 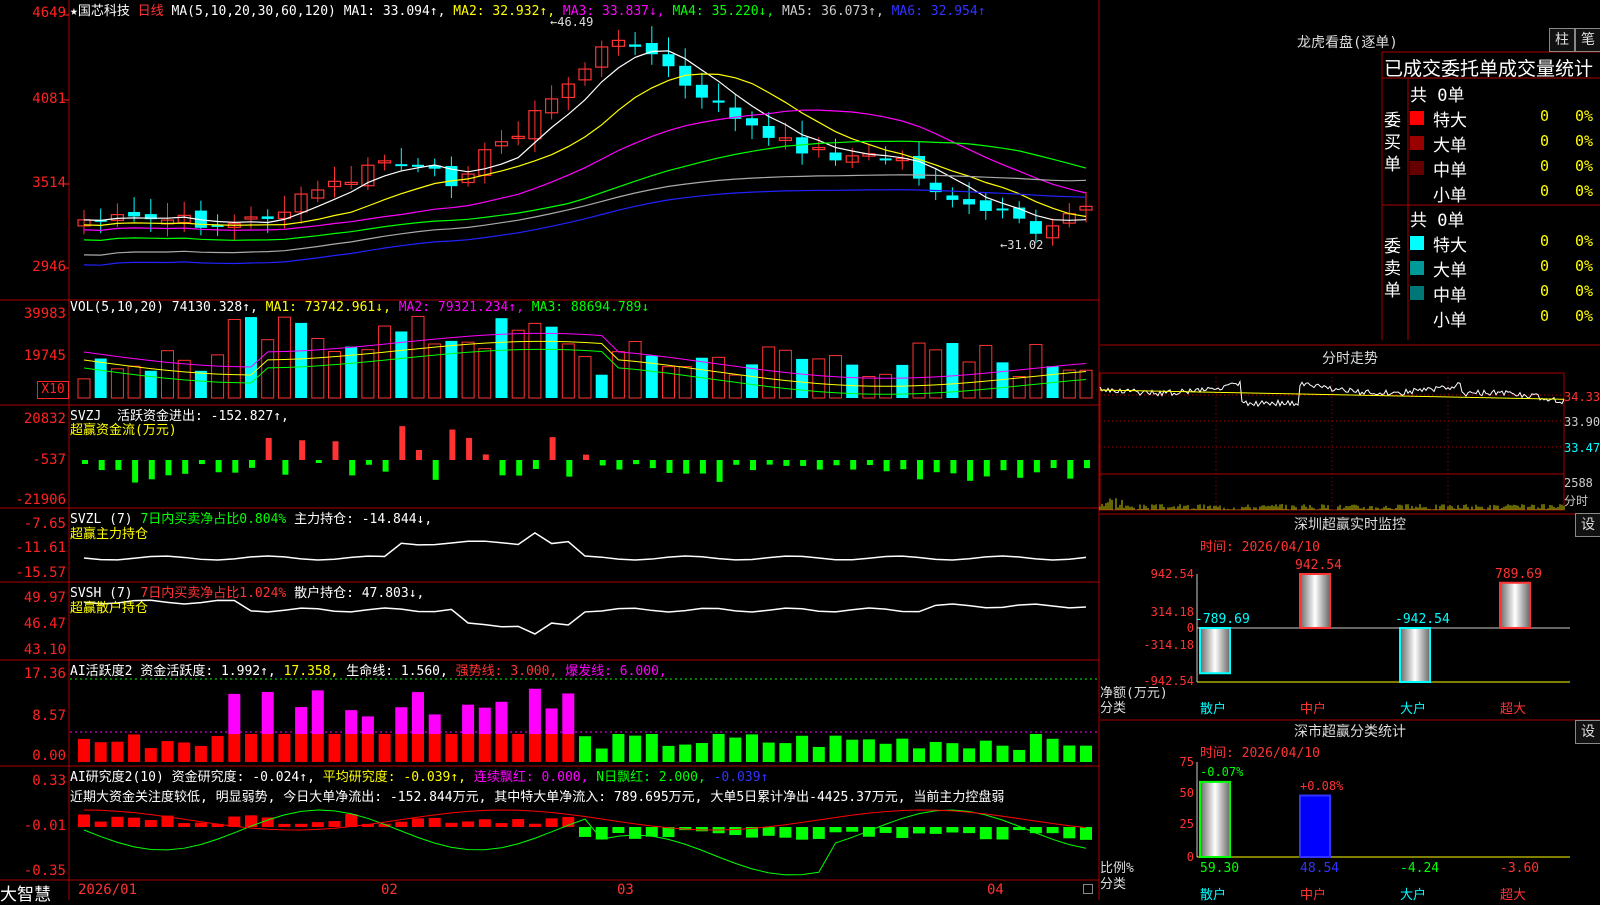 I want to click on class-category-label: 散户, so click(x=1213, y=895).